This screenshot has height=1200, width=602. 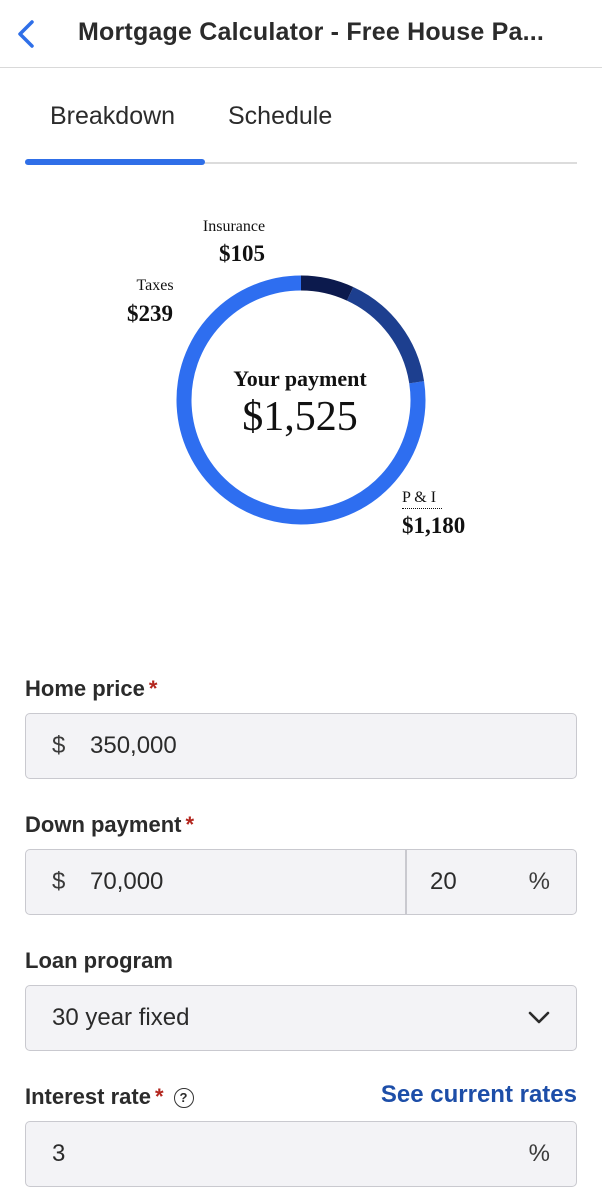 I want to click on center-title: Your payment, so click(x=300, y=378).